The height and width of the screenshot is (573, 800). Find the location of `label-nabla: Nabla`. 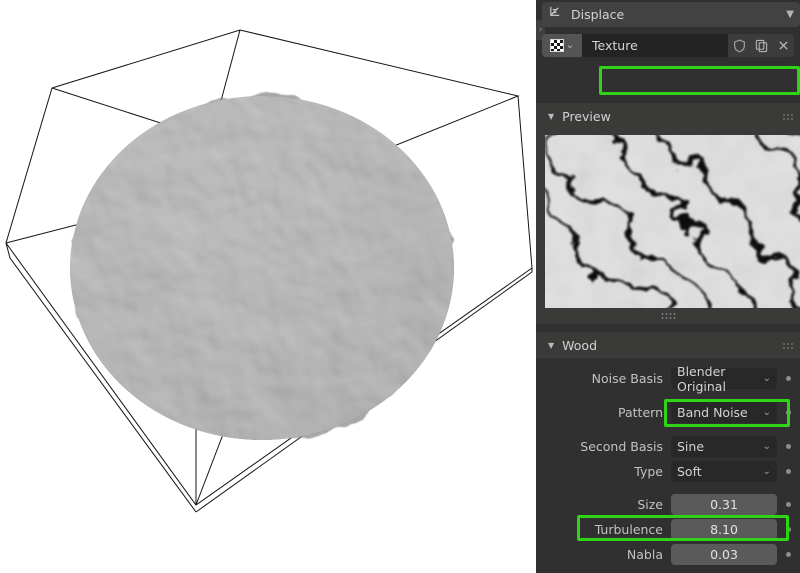

label-nabla: Nabla is located at coordinates (644, 554).